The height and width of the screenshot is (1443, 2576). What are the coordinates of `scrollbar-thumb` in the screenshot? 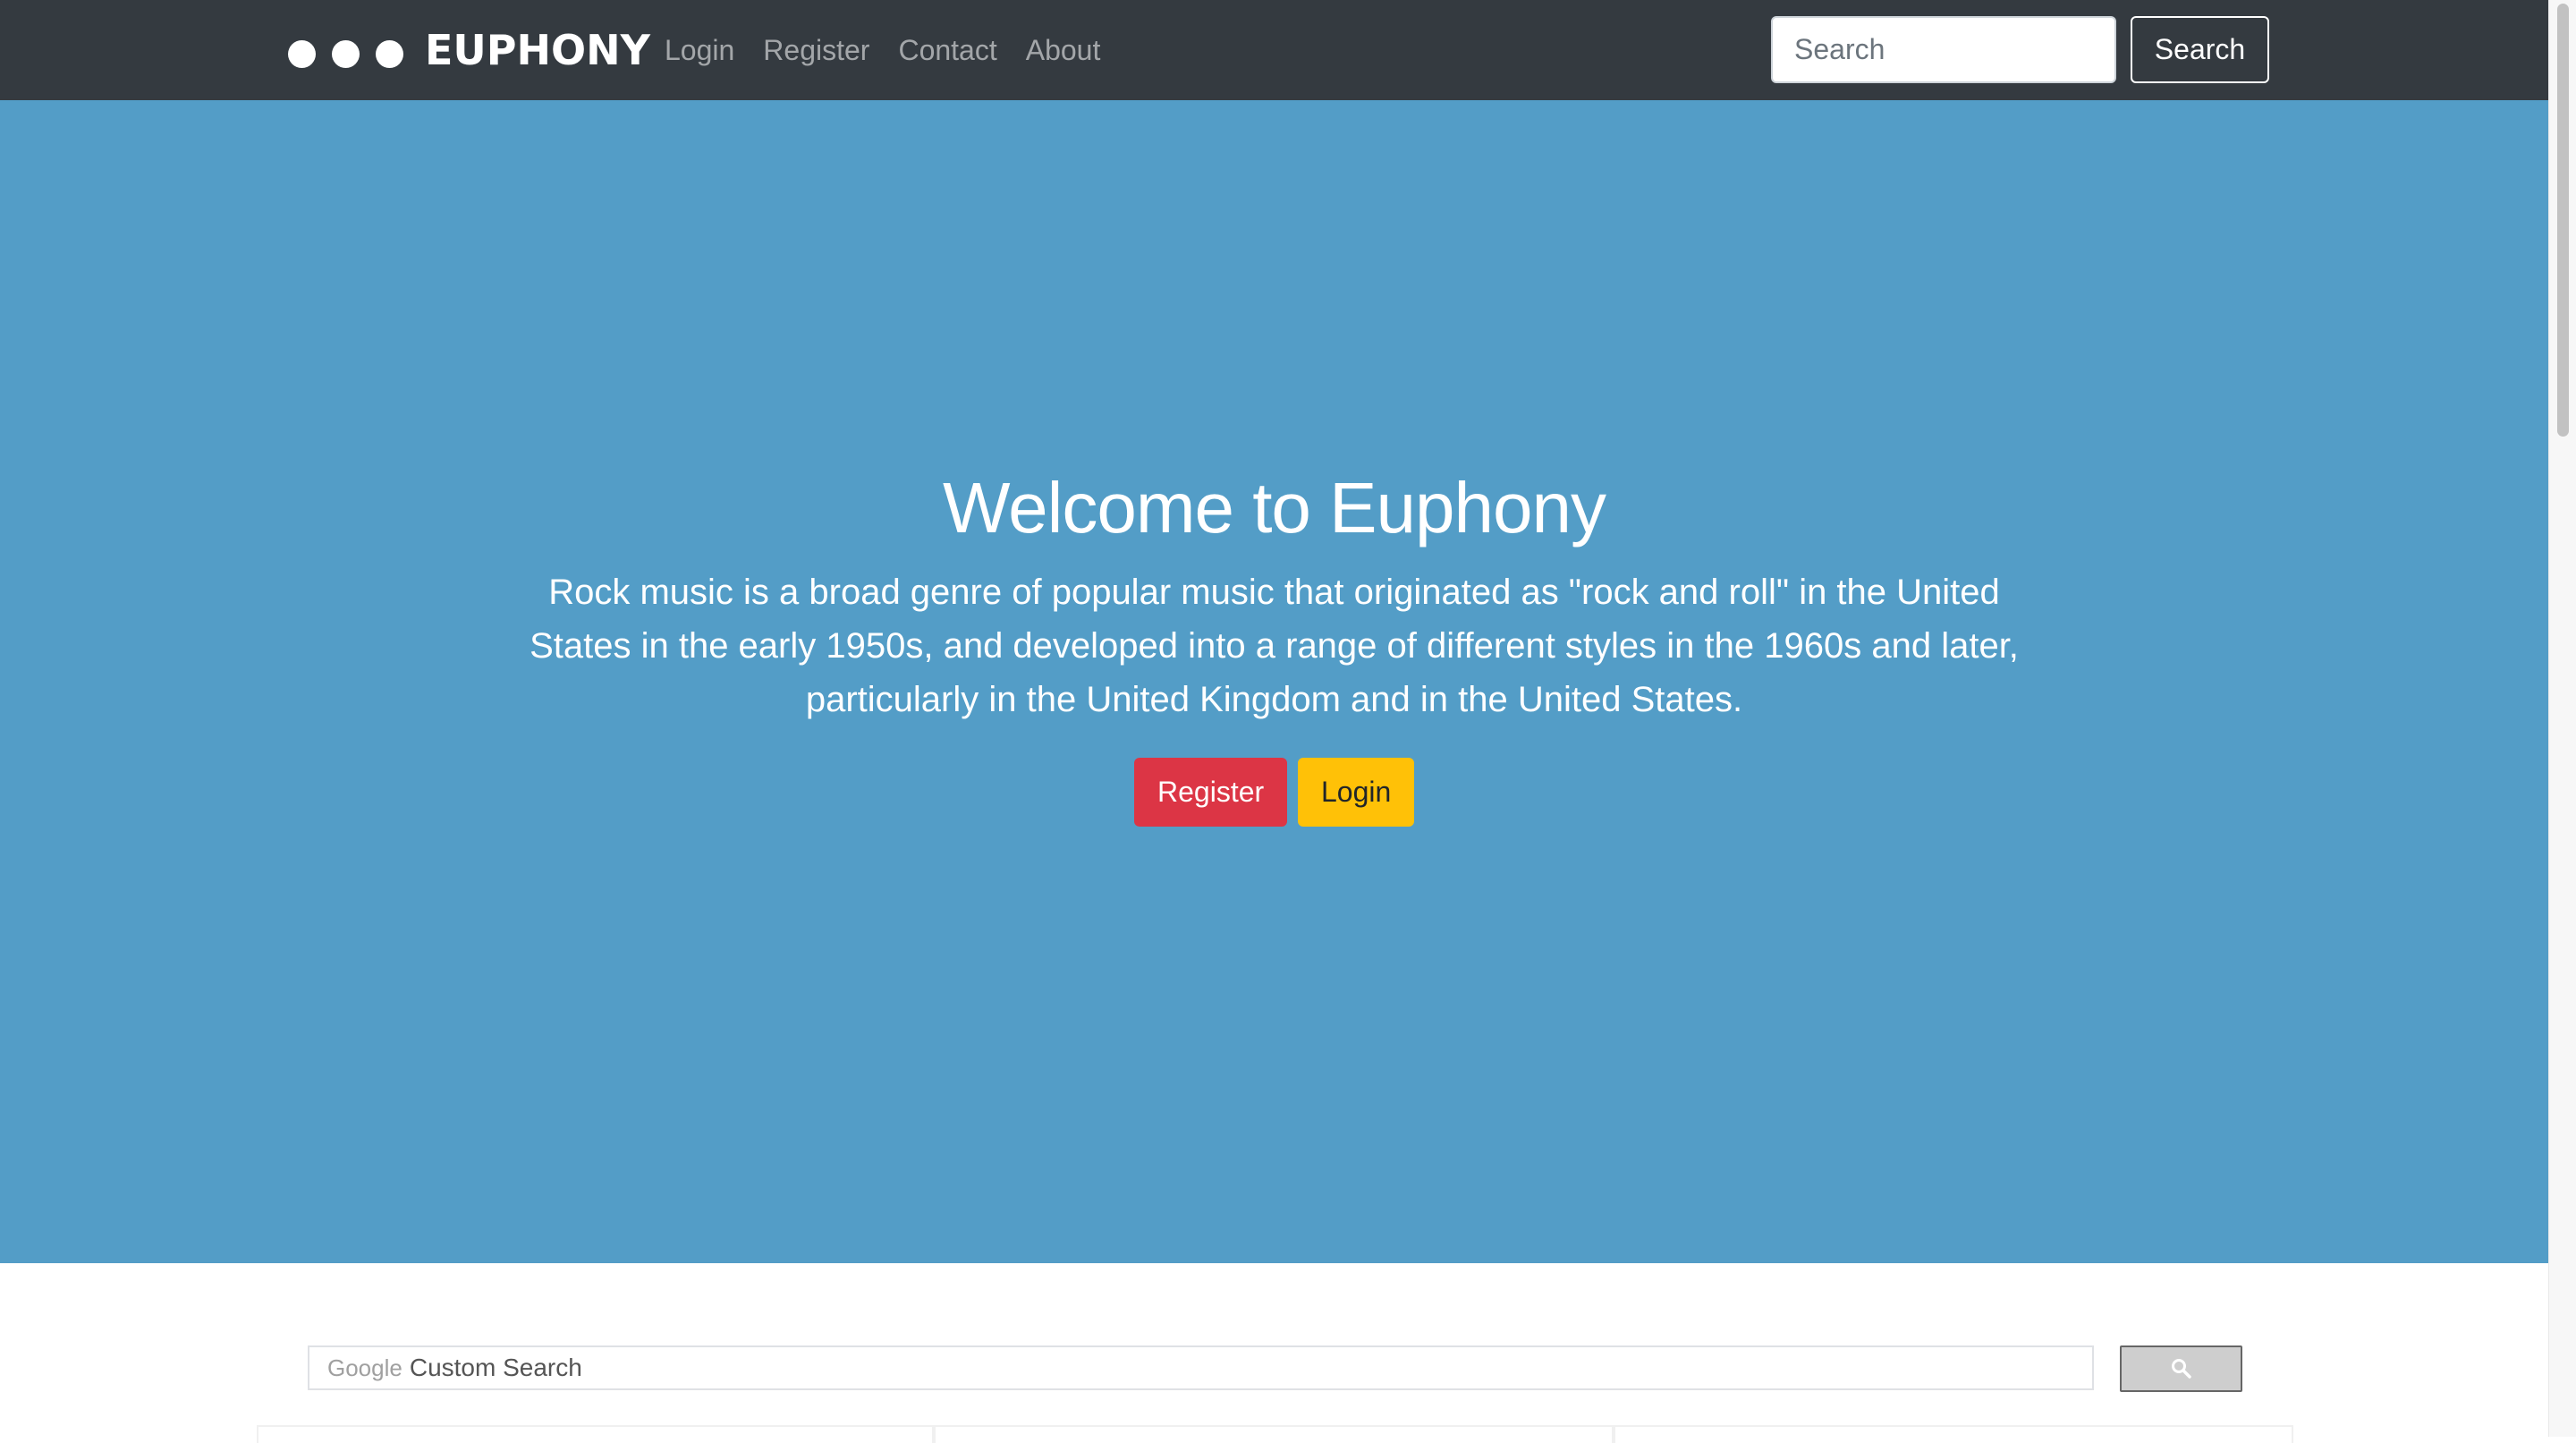 It's located at (2563, 221).